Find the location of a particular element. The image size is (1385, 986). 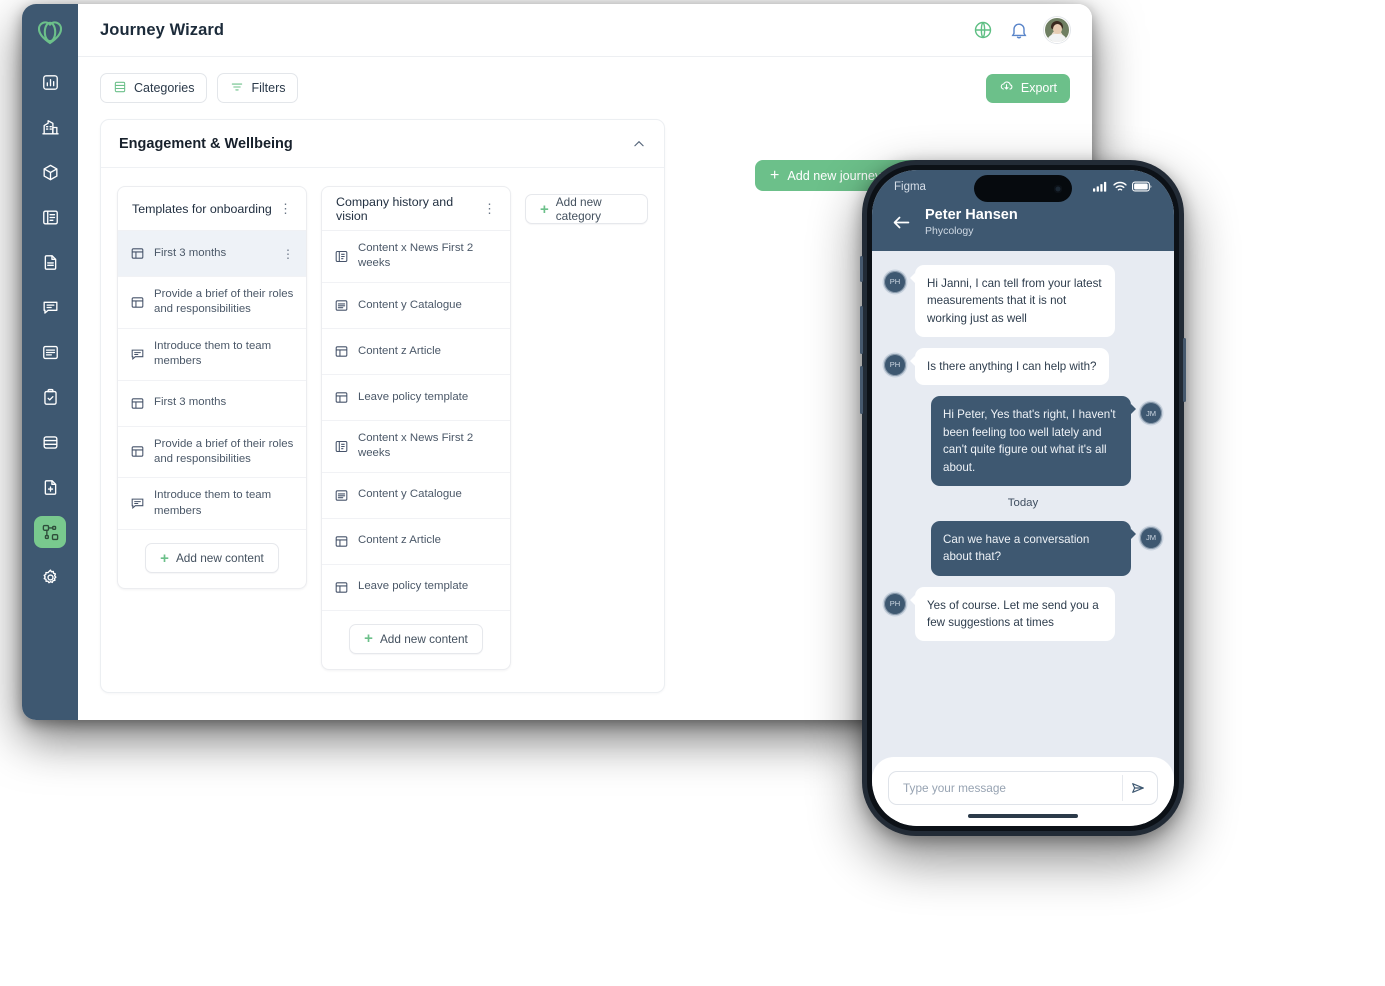

content-row-label: Leave policy template is located at coordinates (413, 586).